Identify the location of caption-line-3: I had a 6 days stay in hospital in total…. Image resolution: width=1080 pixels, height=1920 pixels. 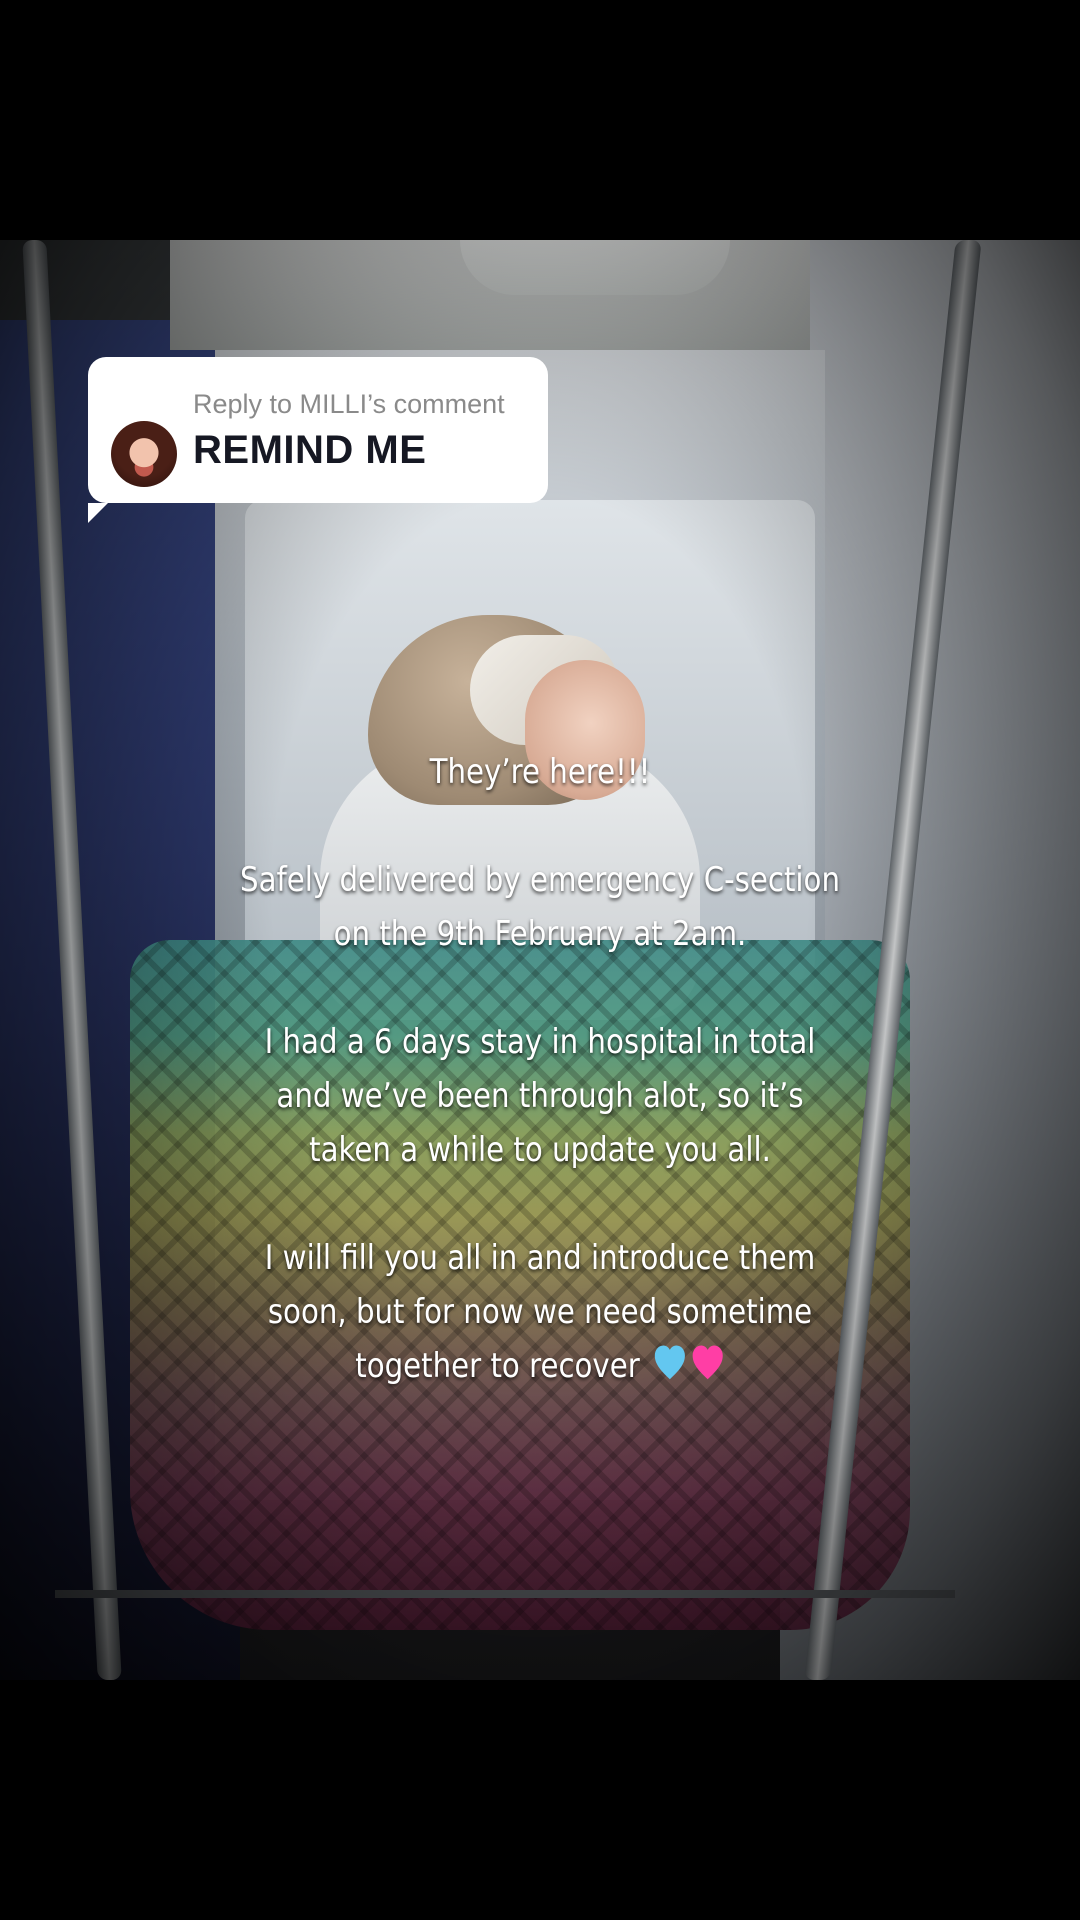
(540, 1096).